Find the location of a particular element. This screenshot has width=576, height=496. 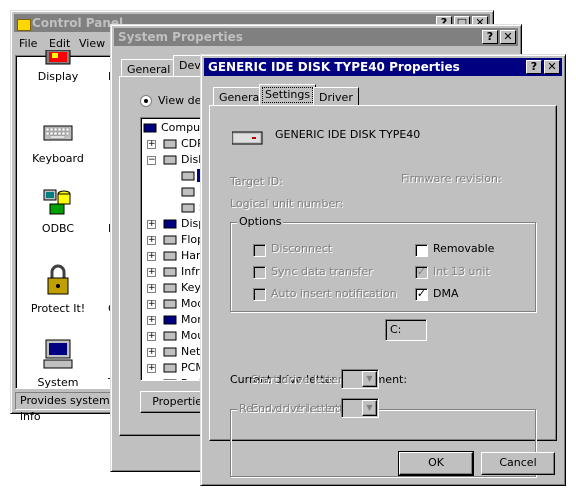

disk-dialog-title: GENERIC IDE DISK TYPE40 Properties is located at coordinates (334, 67).